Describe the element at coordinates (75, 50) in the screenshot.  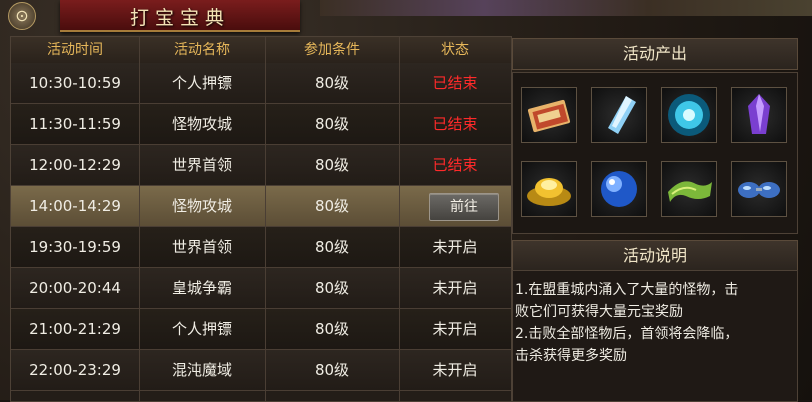
I see `header-time: 活动时间` at that location.